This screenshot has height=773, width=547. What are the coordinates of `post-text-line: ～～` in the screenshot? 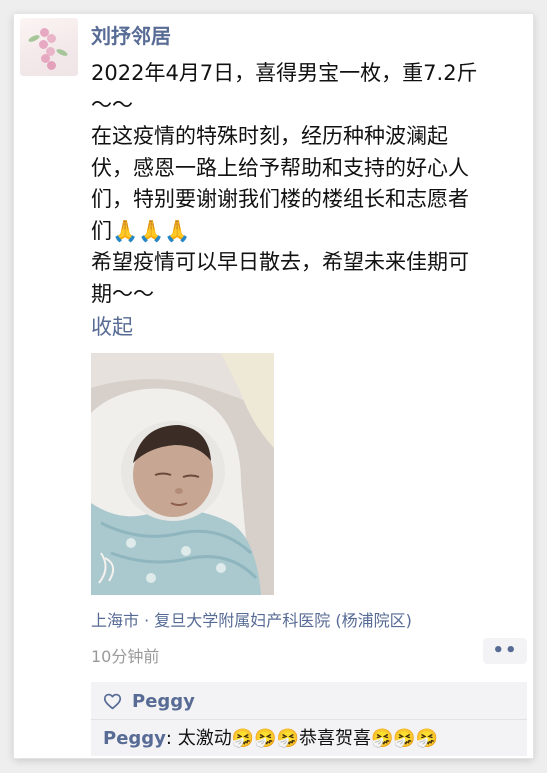 It's located at (112, 104).